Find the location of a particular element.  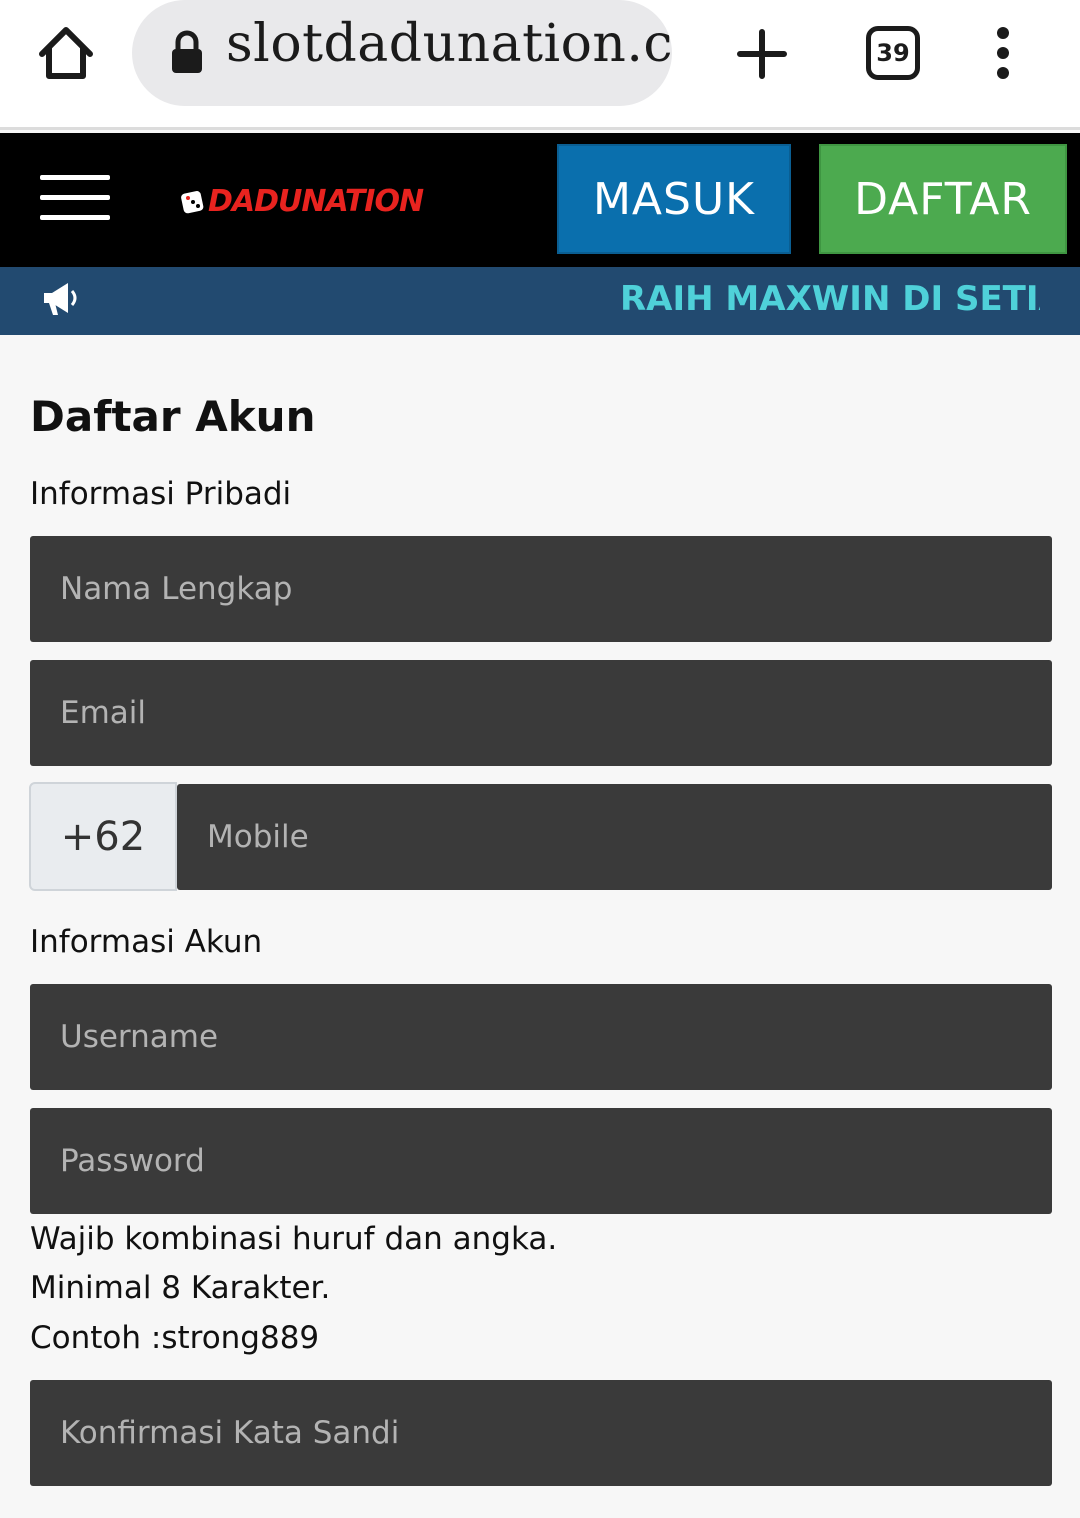

full-name-input is located at coordinates (541, 589).